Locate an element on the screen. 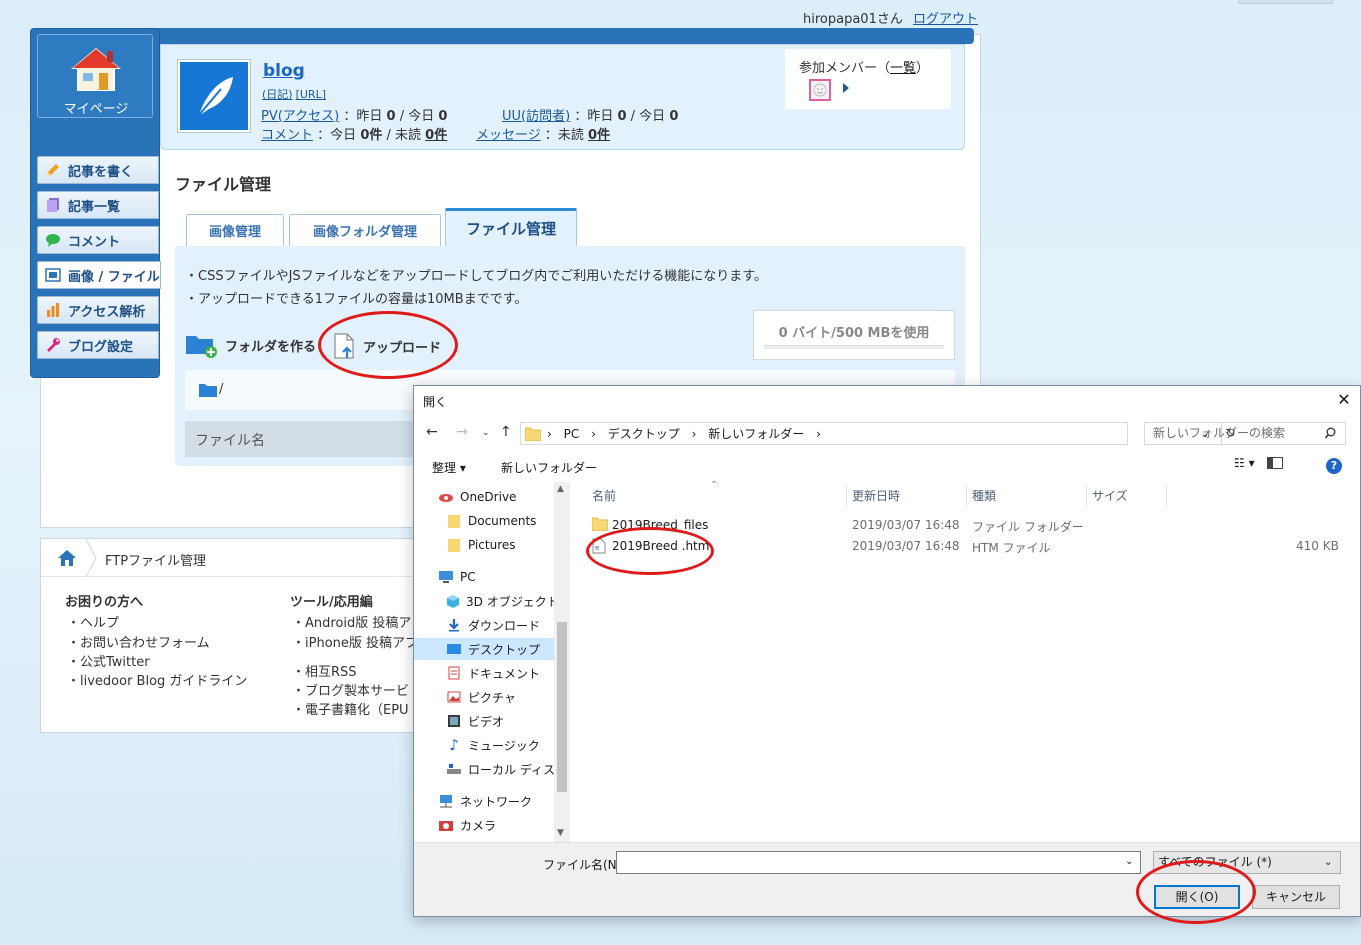  sidebar-item-images: 画像 / ファイル is located at coordinates (99, 275).